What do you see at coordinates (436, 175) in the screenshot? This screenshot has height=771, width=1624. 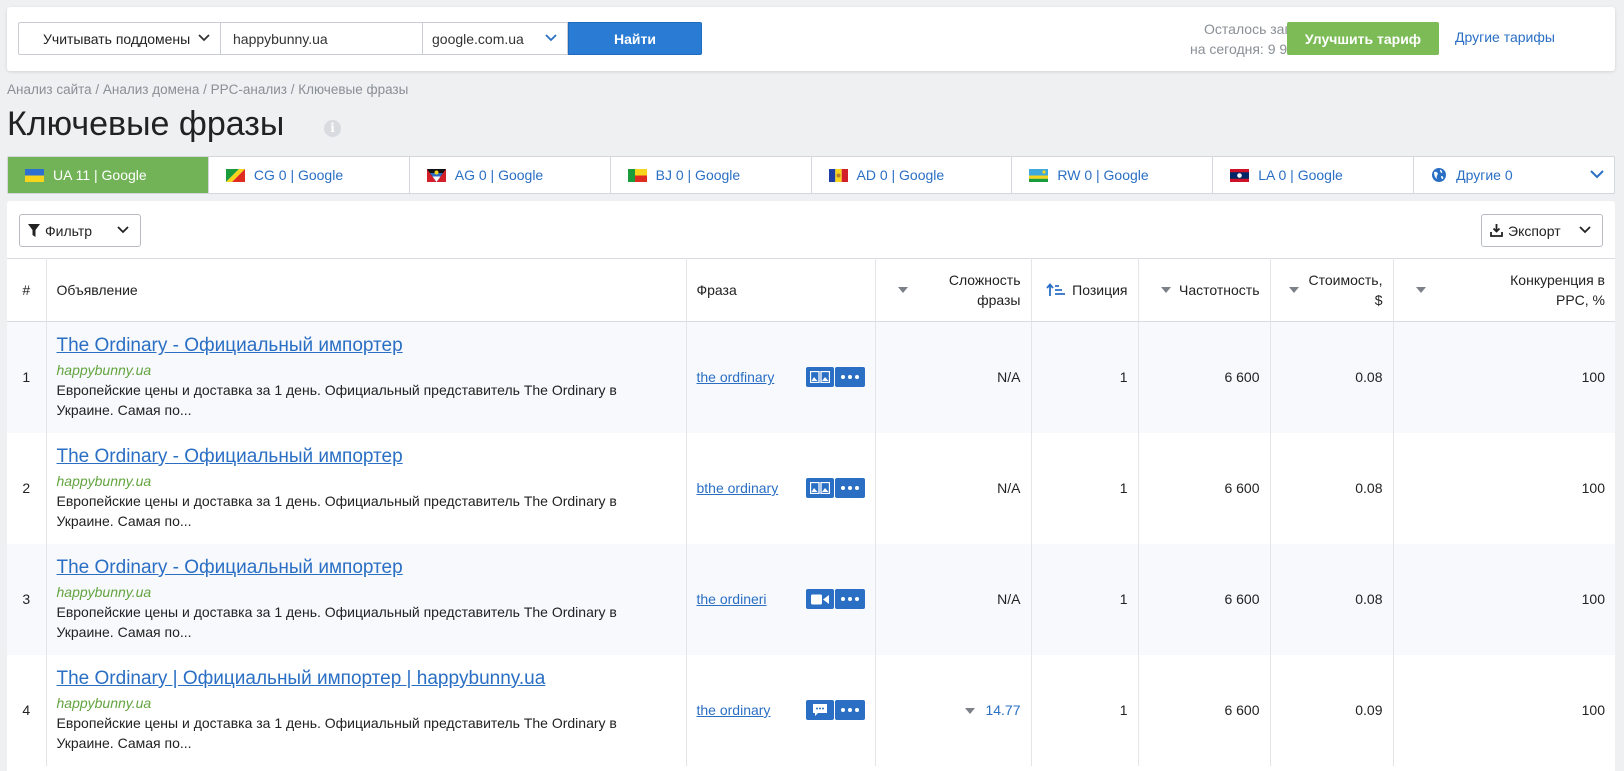 I see `antigua-flag-icon` at bounding box center [436, 175].